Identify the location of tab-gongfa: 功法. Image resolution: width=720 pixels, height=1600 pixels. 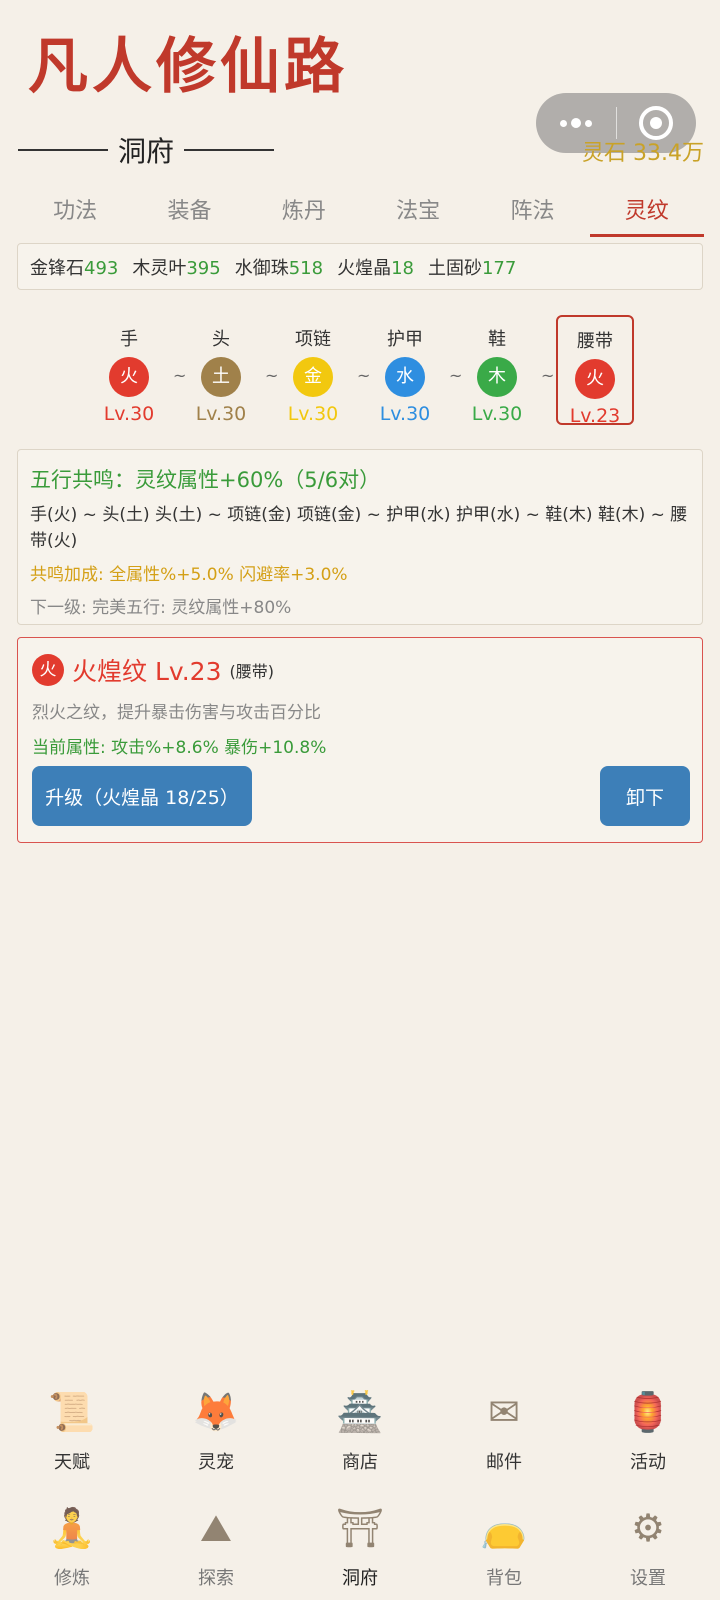
(75, 211).